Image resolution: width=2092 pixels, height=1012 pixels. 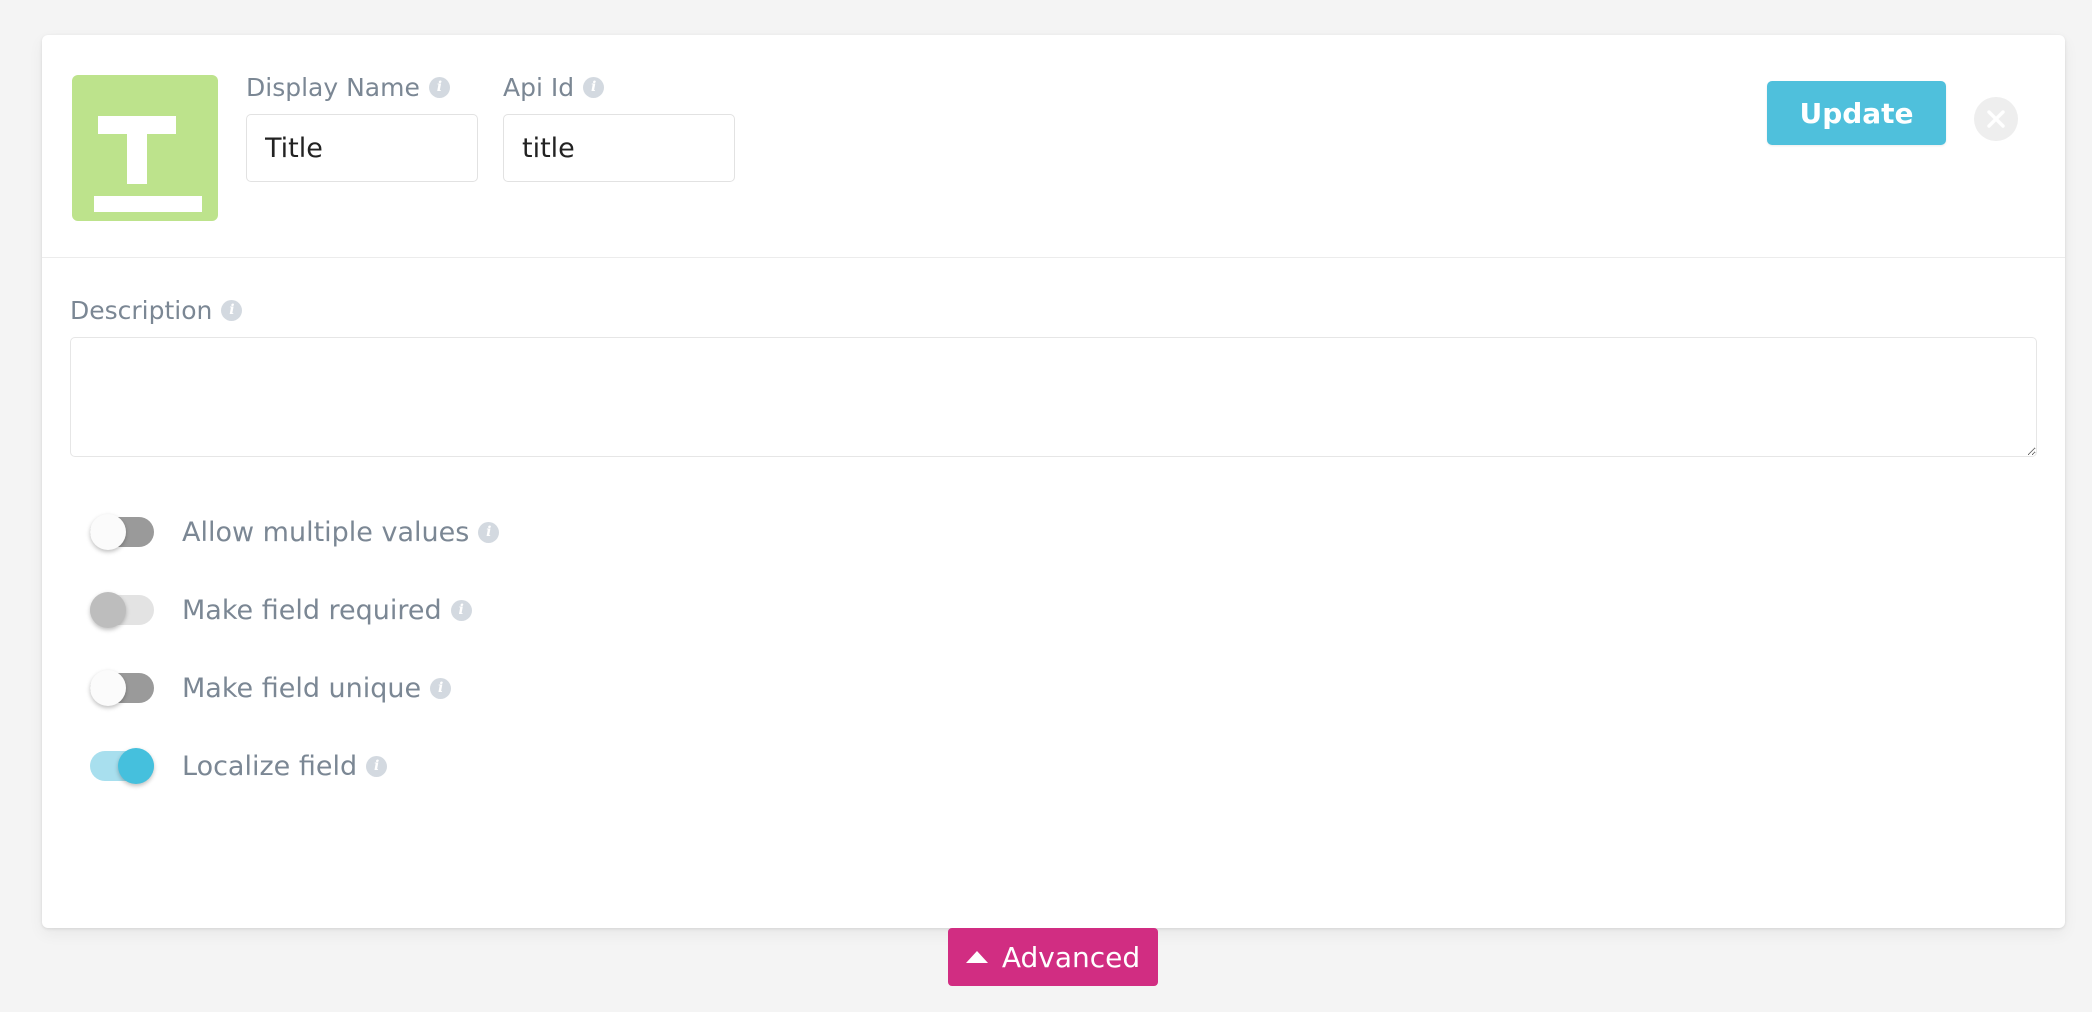 I want to click on make-field-unique-info-icon: i, so click(x=441, y=688).